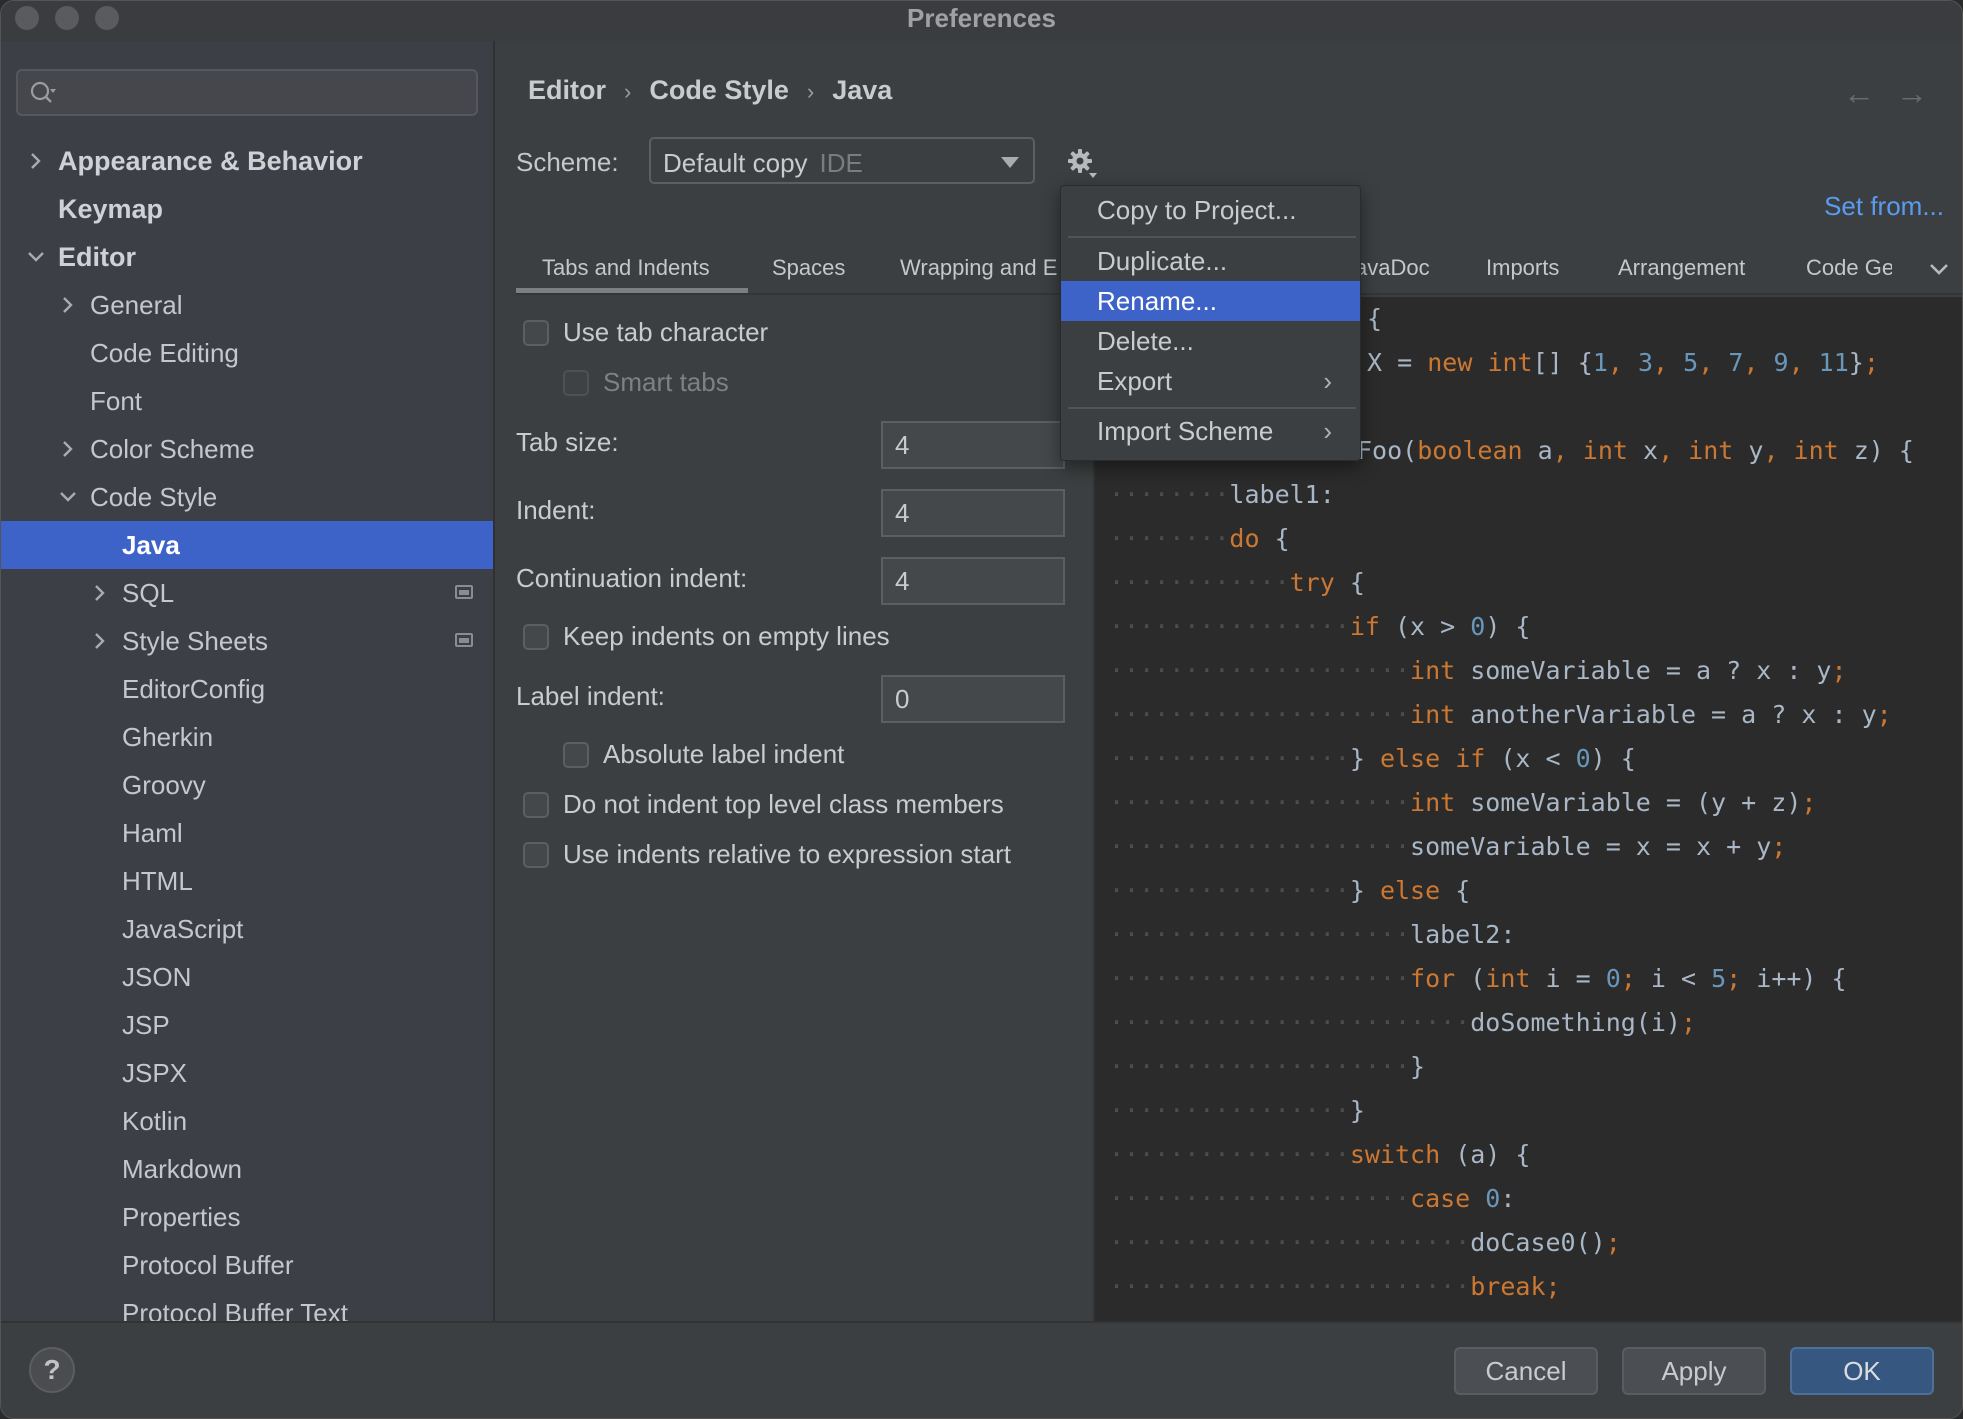 This screenshot has height=1419, width=1963. Describe the element at coordinates (1508, 626) in the screenshot. I see `code-token: ) {` at that location.